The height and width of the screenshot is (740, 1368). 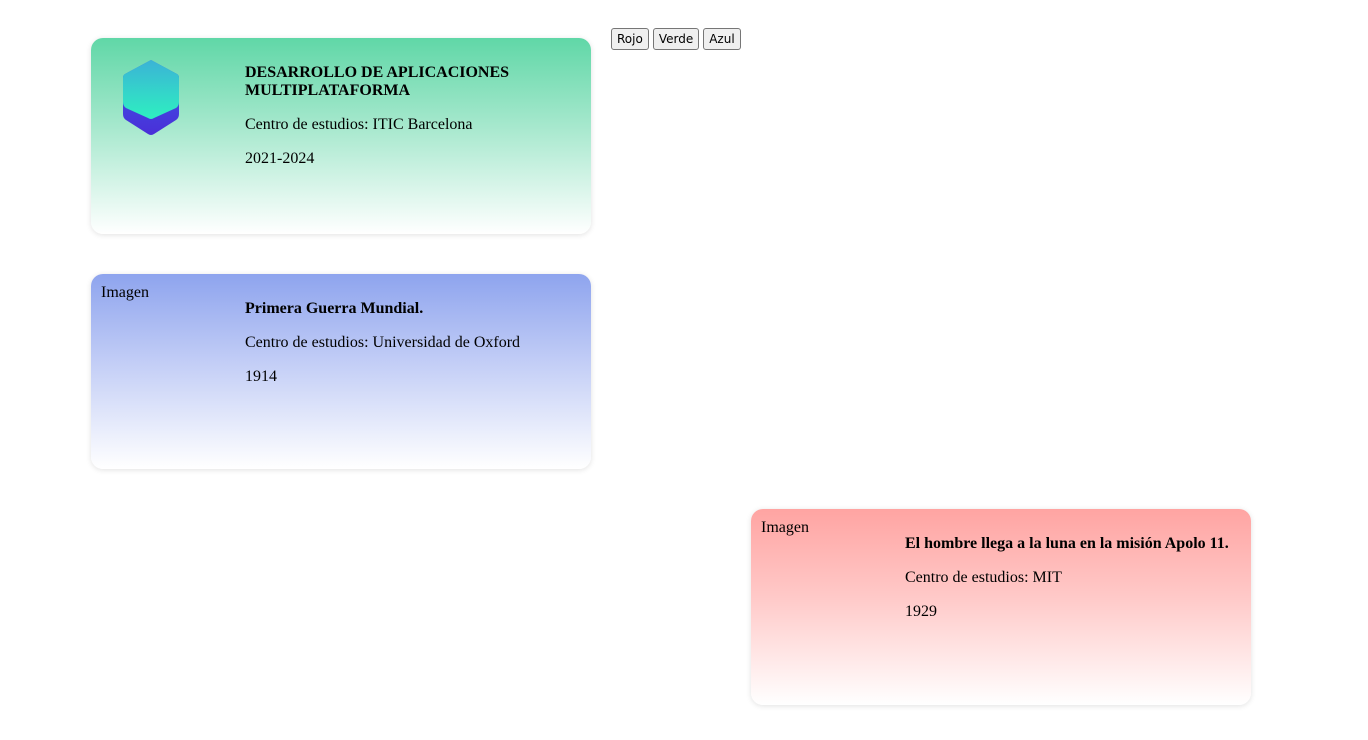 I want to click on card-years: 2021-2024, so click(x=280, y=158).